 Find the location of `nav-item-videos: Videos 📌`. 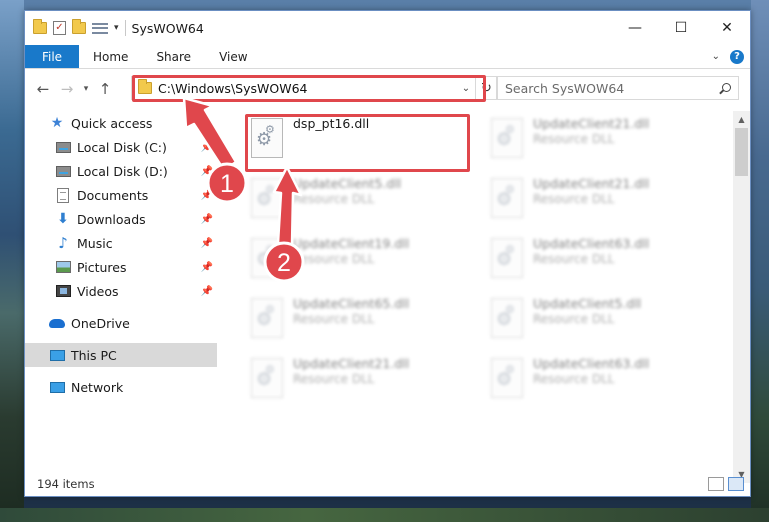

nav-item-videos: Videos 📌 is located at coordinates (121, 291).